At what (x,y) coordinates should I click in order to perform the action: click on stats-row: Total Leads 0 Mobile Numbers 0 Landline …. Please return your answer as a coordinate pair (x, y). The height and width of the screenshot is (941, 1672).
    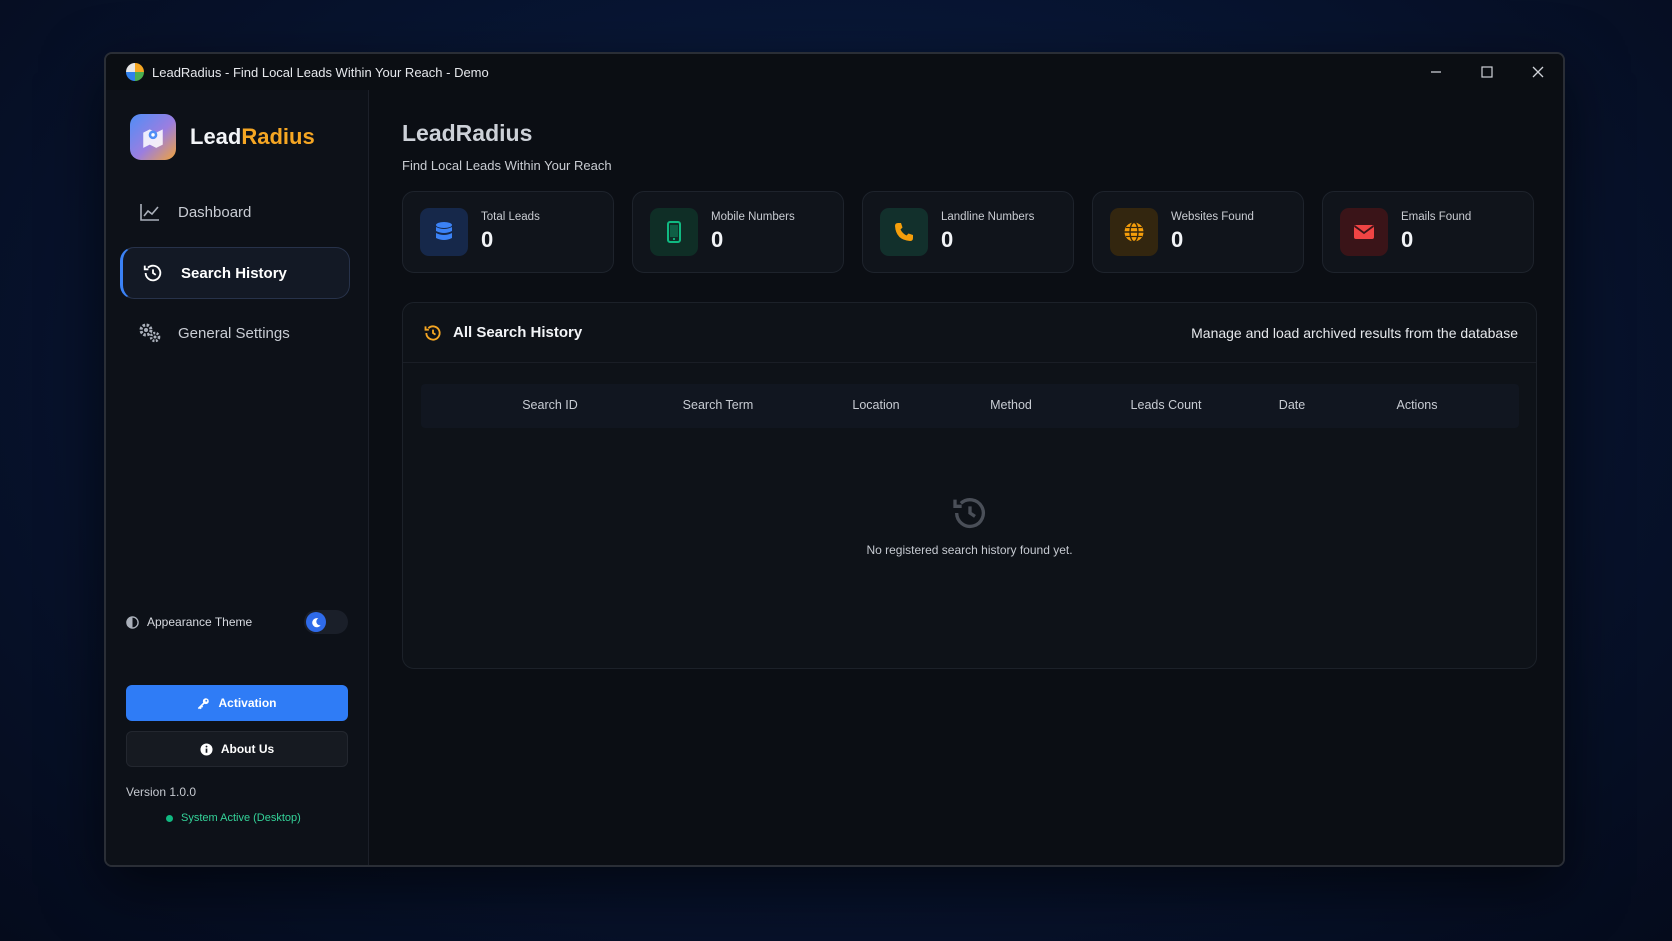
    Looking at the image, I should click on (968, 232).